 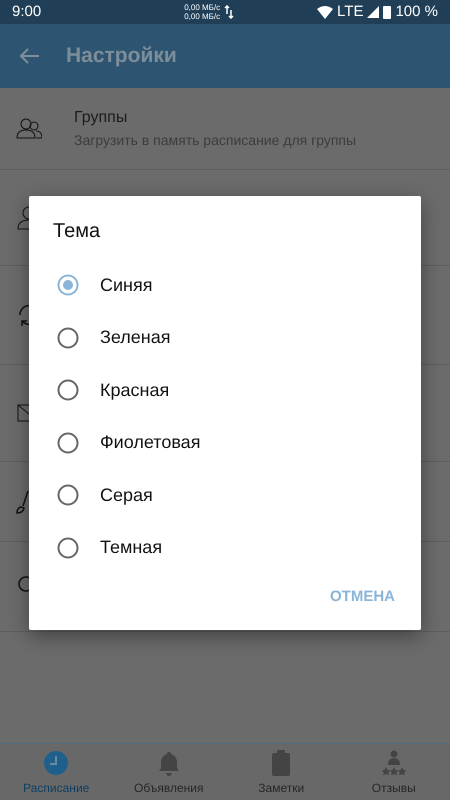 I want to click on network-type: LTE, so click(x=350, y=12).